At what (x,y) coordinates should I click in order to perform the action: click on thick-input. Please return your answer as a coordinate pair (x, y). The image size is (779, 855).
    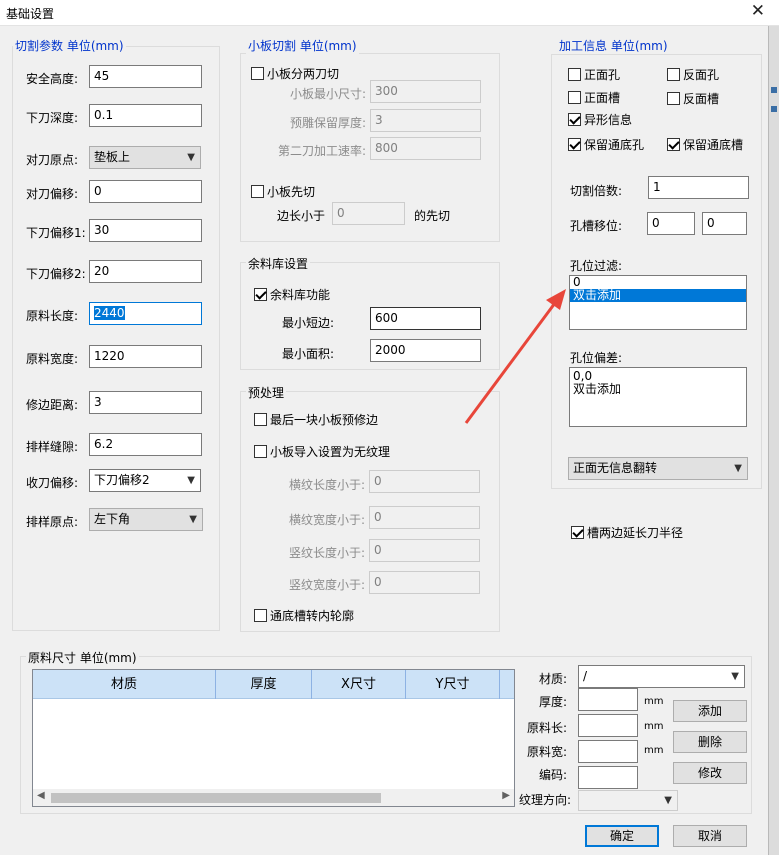
    Looking at the image, I should click on (608, 699).